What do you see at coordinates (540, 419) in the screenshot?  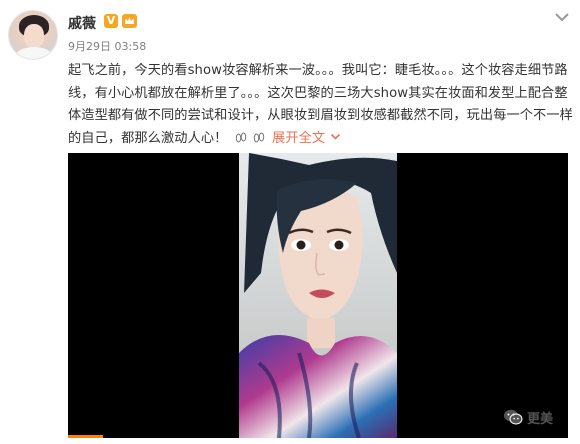 I see `watermark-label: 更美` at bounding box center [540, 419].